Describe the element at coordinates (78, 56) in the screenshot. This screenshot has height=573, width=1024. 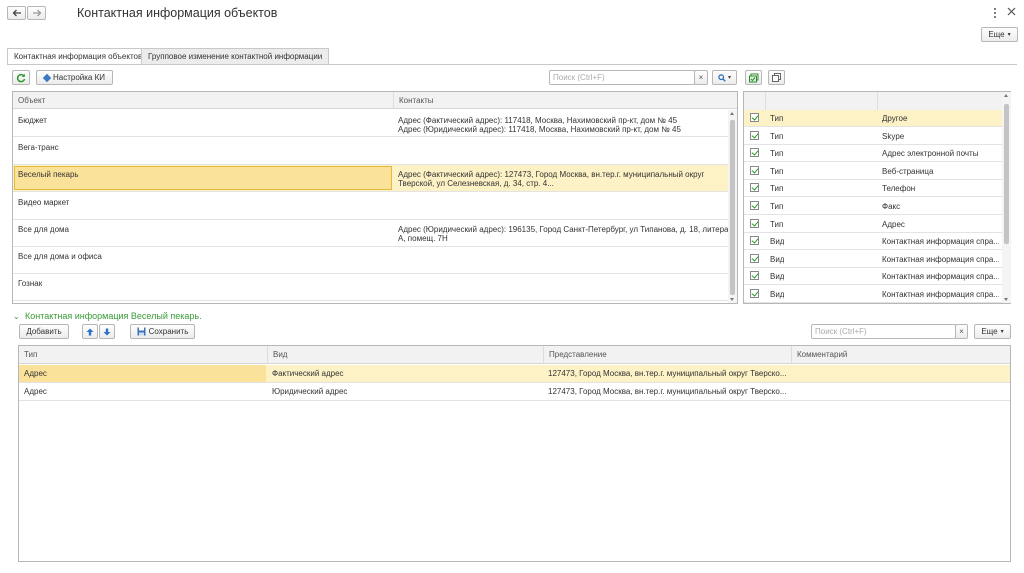
I see `tab-objects-contact-info: Контактная информация объектов` at that location.